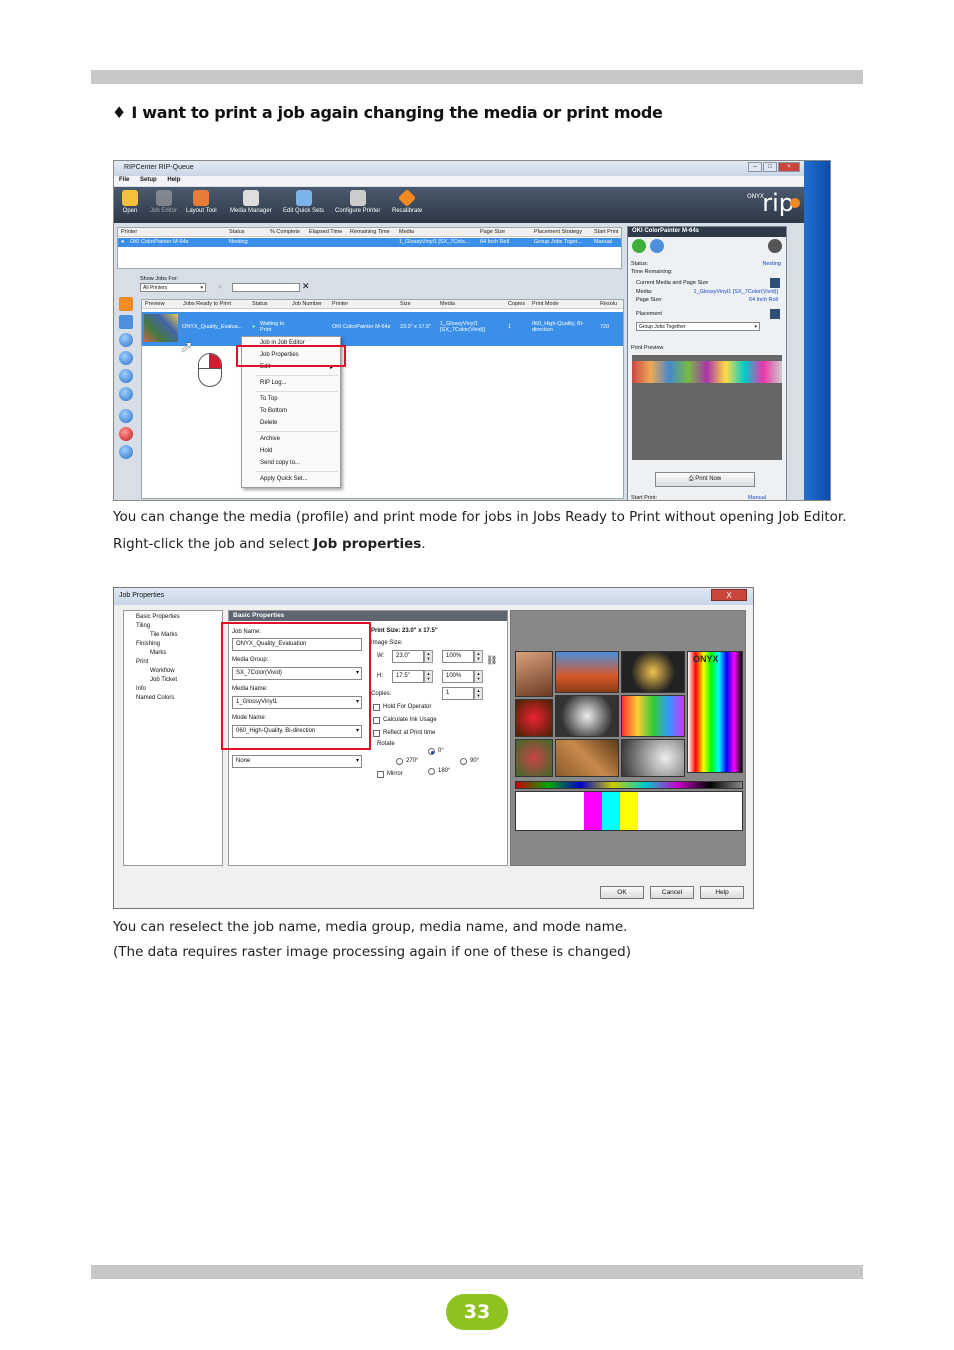 The image size is (954, 1350). I want to click on ctx-to-bottom: To Bottom, so click(273, 411).